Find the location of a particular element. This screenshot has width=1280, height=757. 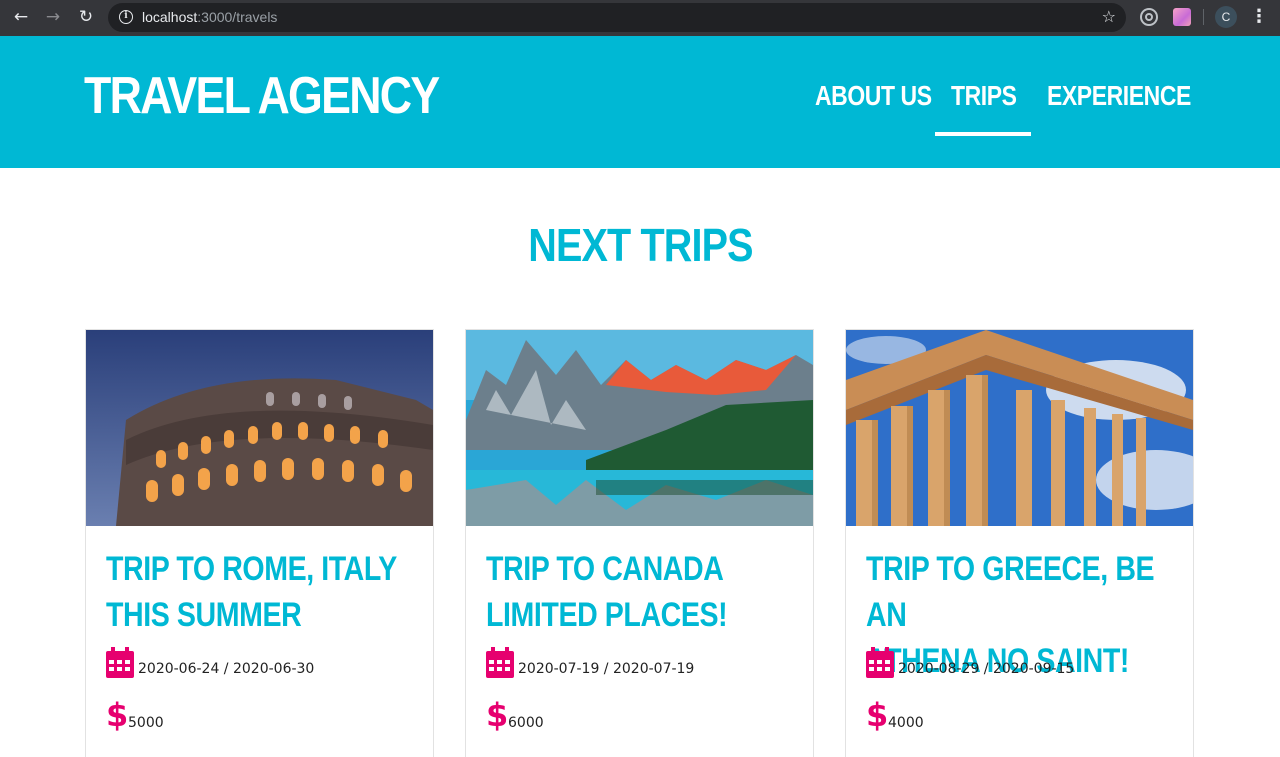

trip-title-line1: TRIP TO CANADA is located at coordinates (605, 569).